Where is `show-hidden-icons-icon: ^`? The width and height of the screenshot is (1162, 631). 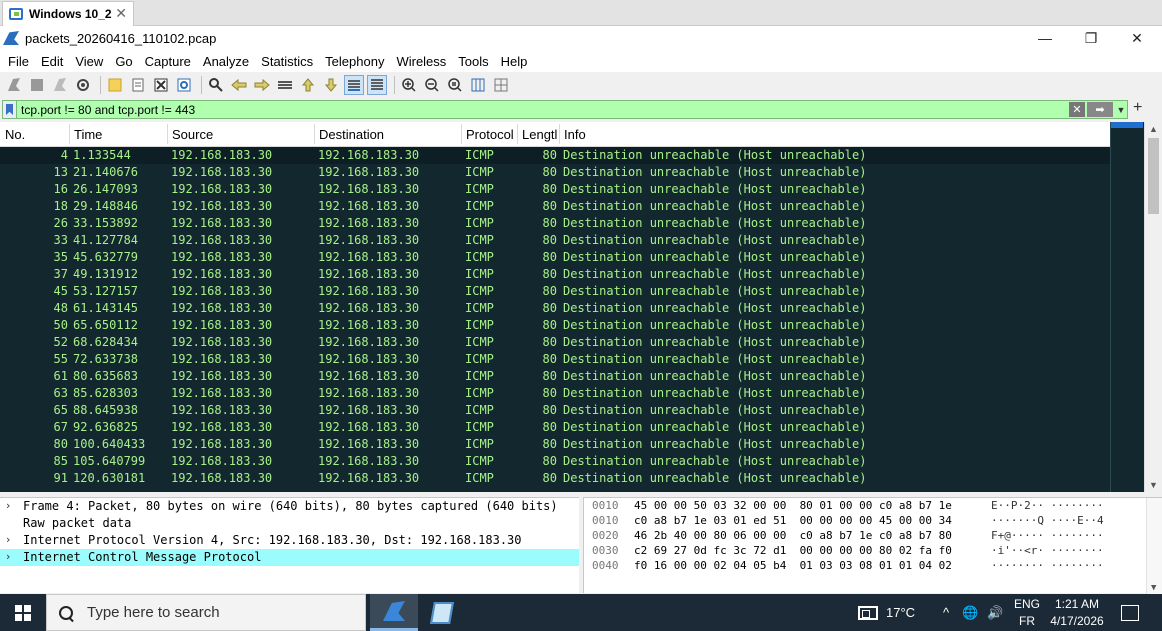
show-hidden-icons-icon: ^ is located at coordinates (946, 612).